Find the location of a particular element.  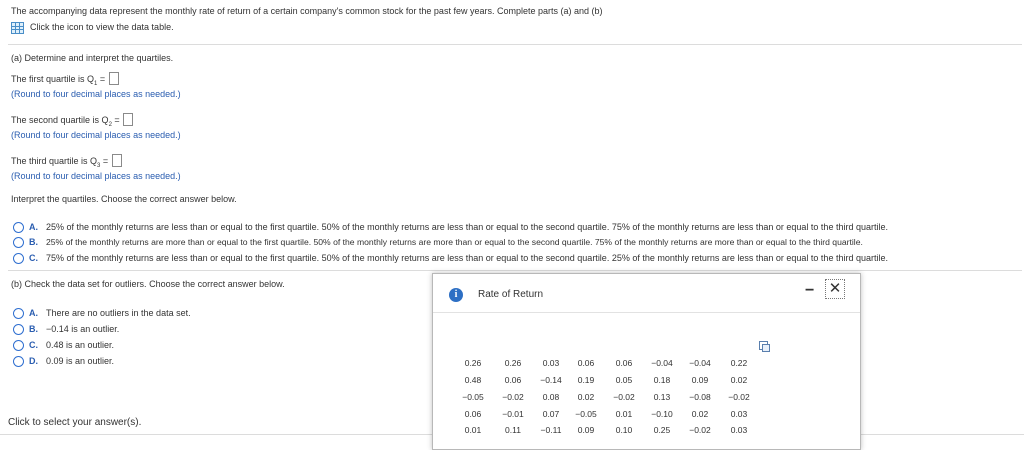

q2-answer-input is located at coordinates (128, 119).